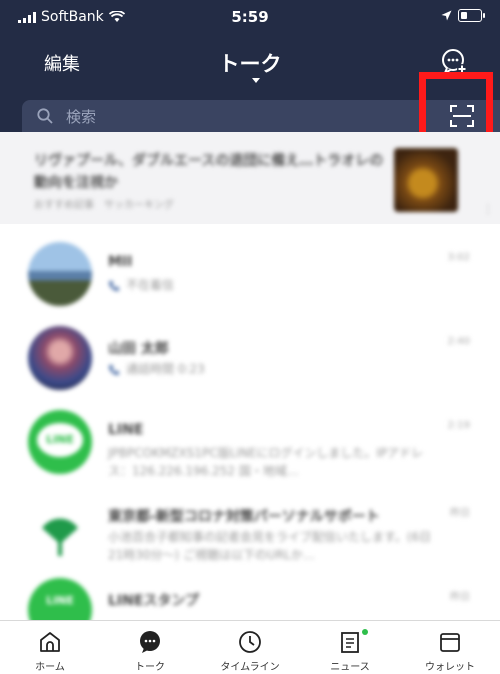 This screenshot has height=674, width=500. I want to click on status-time: 5:59, so click(250, 17).